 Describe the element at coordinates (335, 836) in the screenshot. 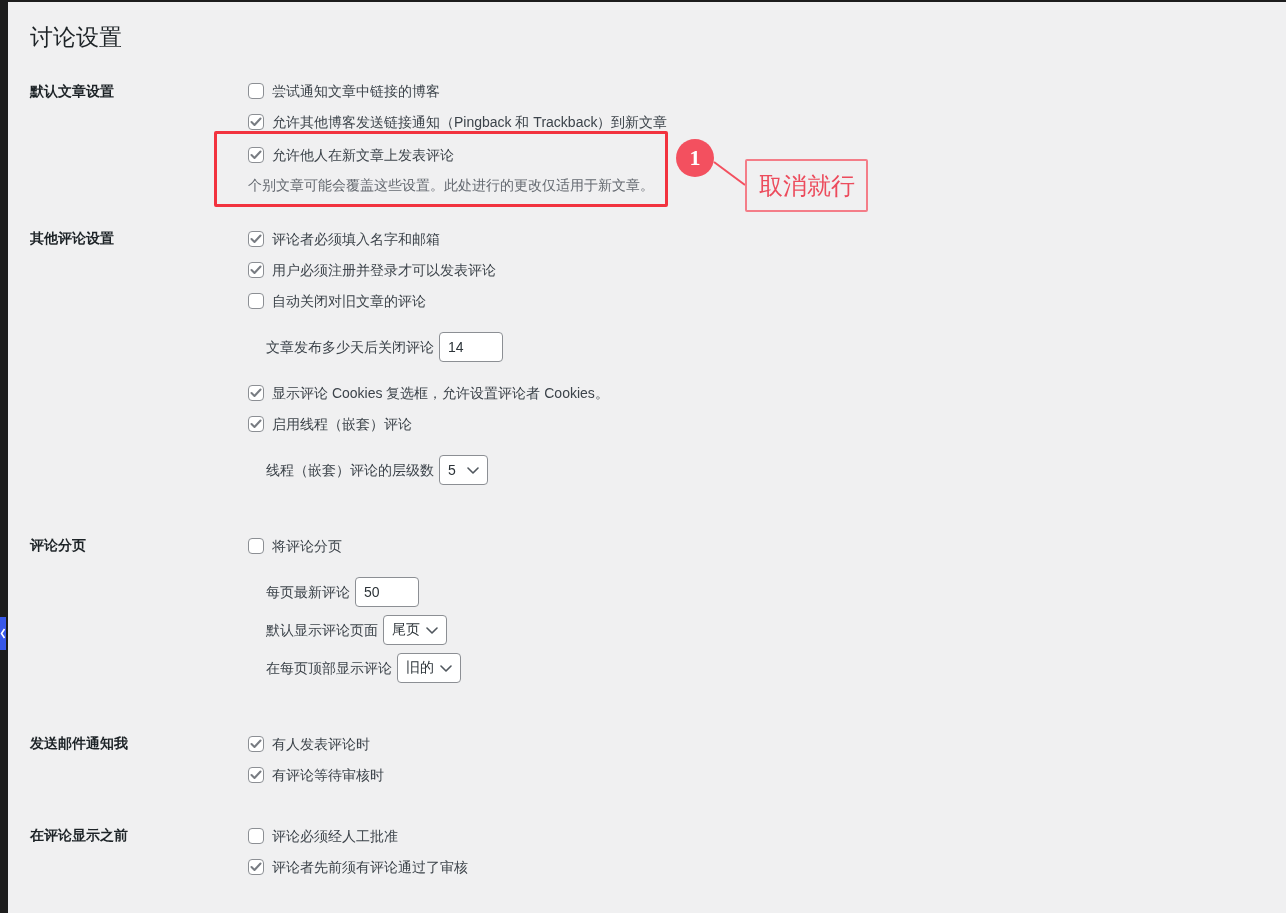

I see `checkbox-label: 评论必须经人工批准` at that location.